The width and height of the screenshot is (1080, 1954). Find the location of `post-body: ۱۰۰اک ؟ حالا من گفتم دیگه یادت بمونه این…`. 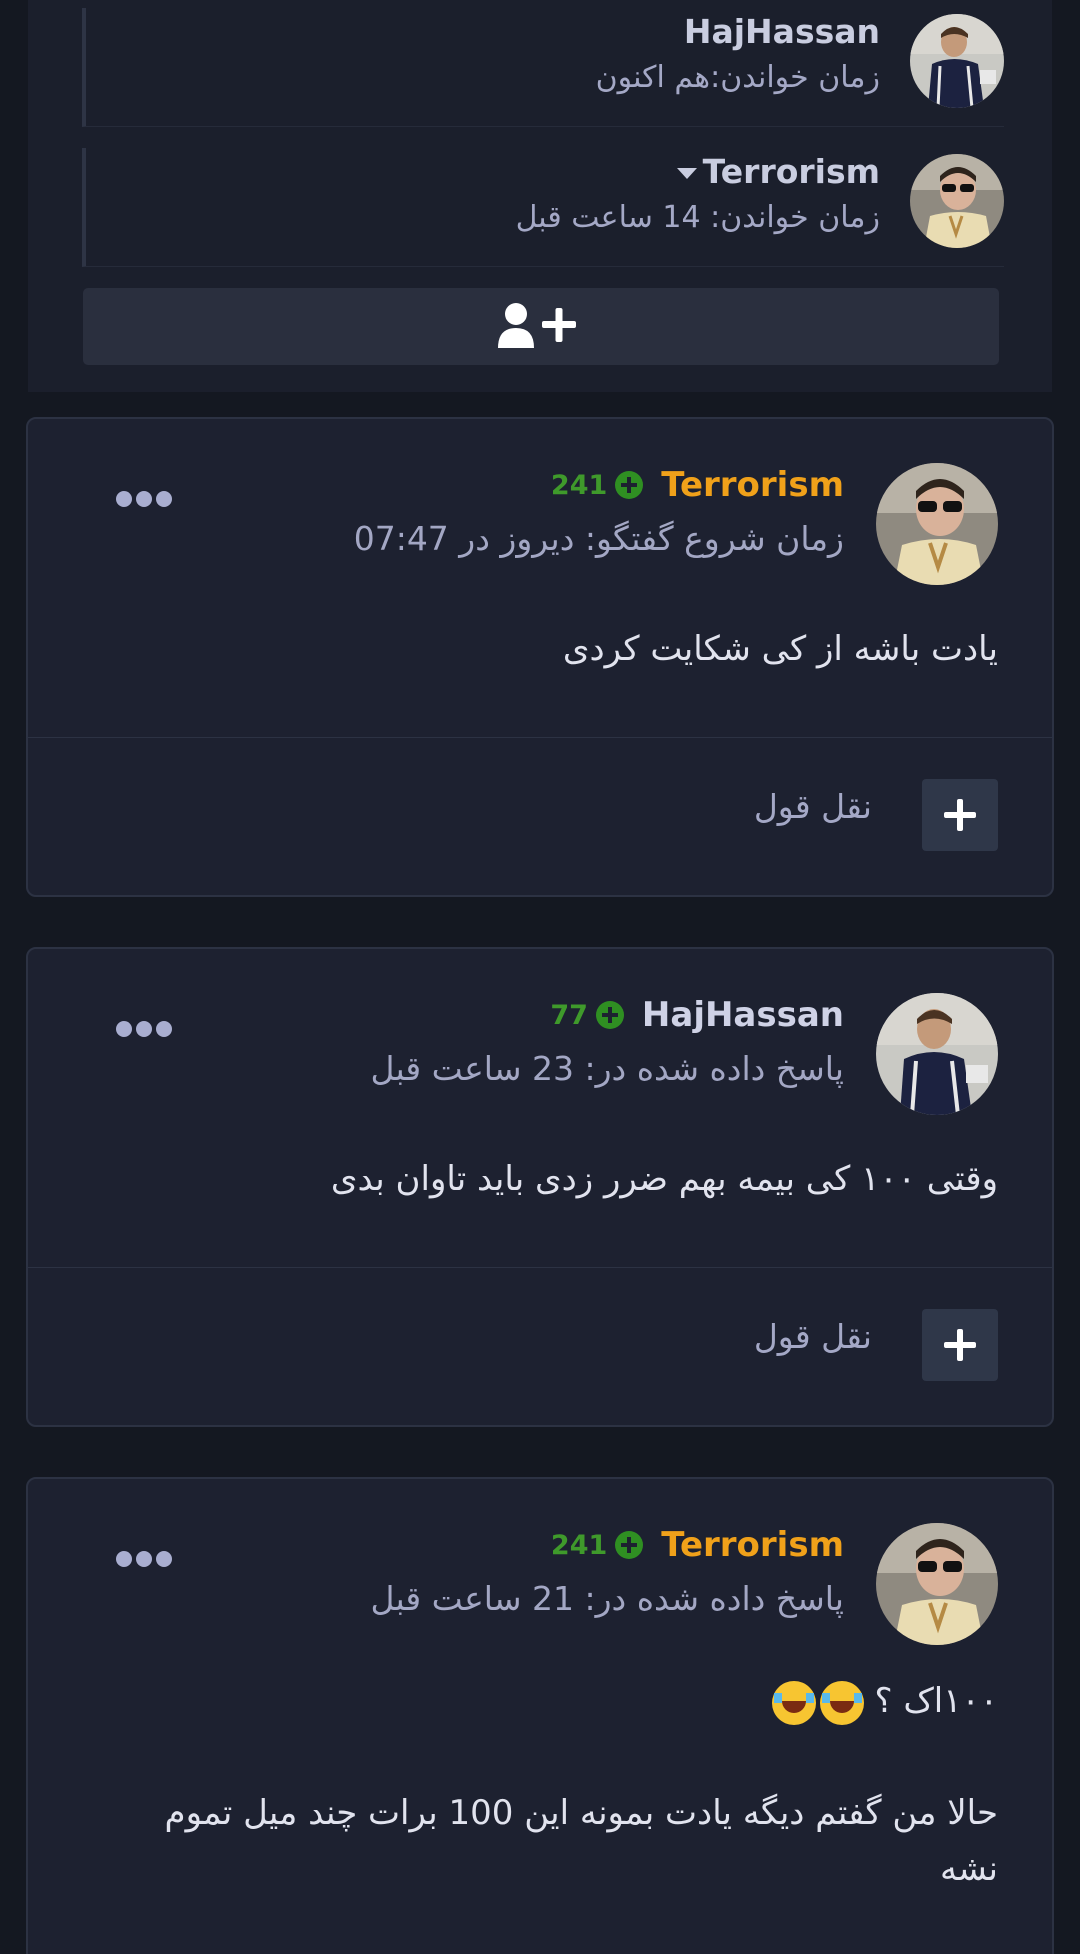

post-body: ۱۰۰اک ؟ حالا من گفتم دیگه یادت بمونه این… is located at coordinates (558, 1785).